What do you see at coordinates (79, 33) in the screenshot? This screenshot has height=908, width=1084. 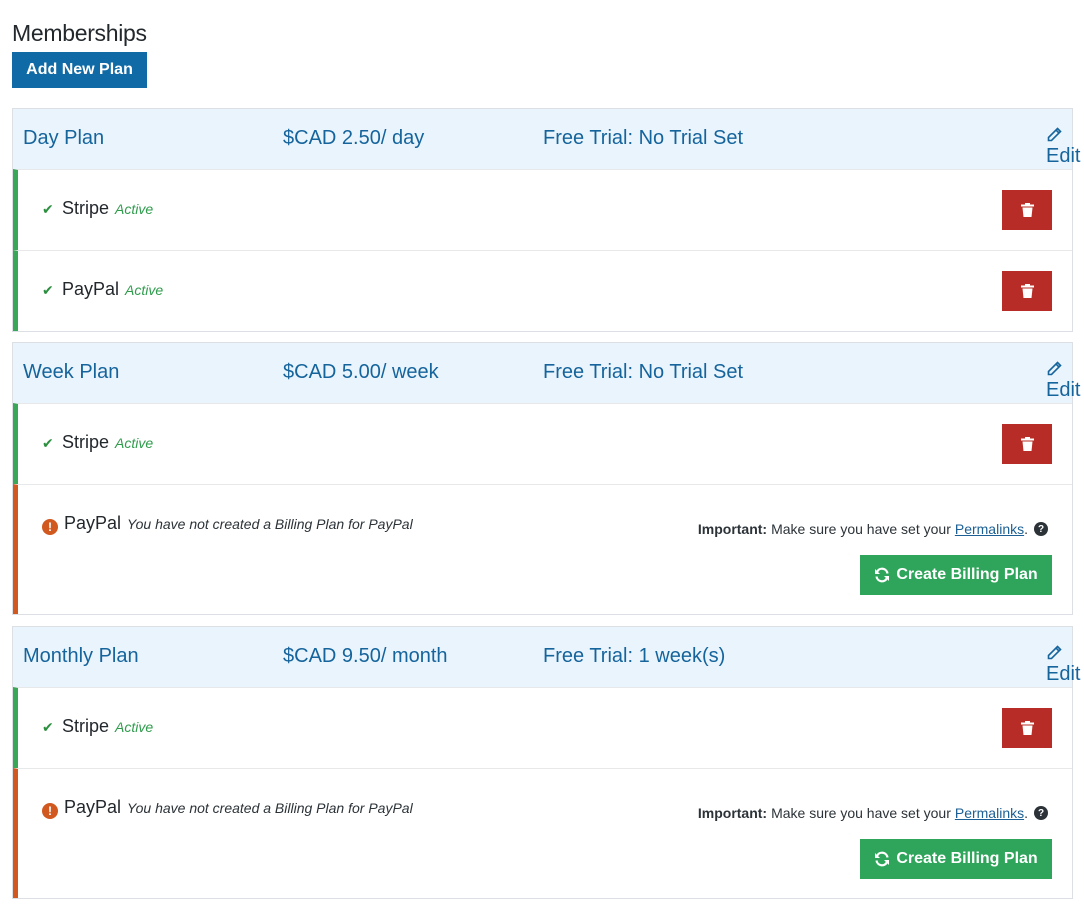 I see `page-title: Memberships` at bounding box center [79, 33].